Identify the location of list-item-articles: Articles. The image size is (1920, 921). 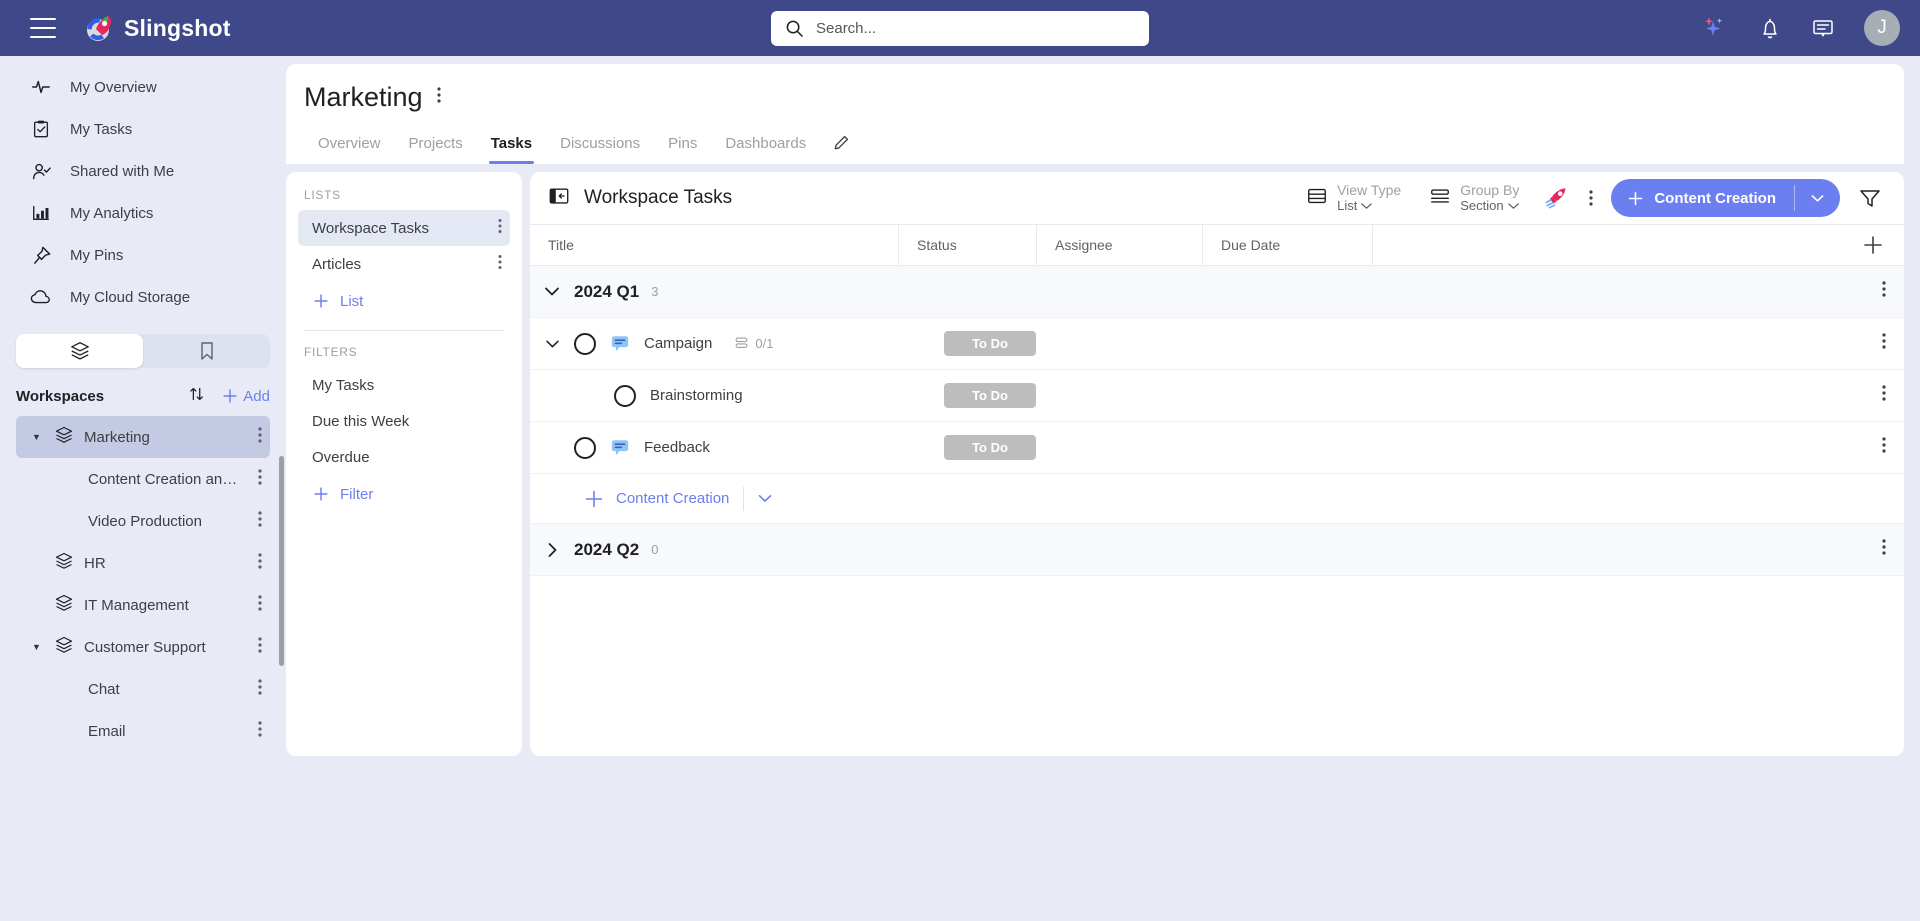
(404, 264).